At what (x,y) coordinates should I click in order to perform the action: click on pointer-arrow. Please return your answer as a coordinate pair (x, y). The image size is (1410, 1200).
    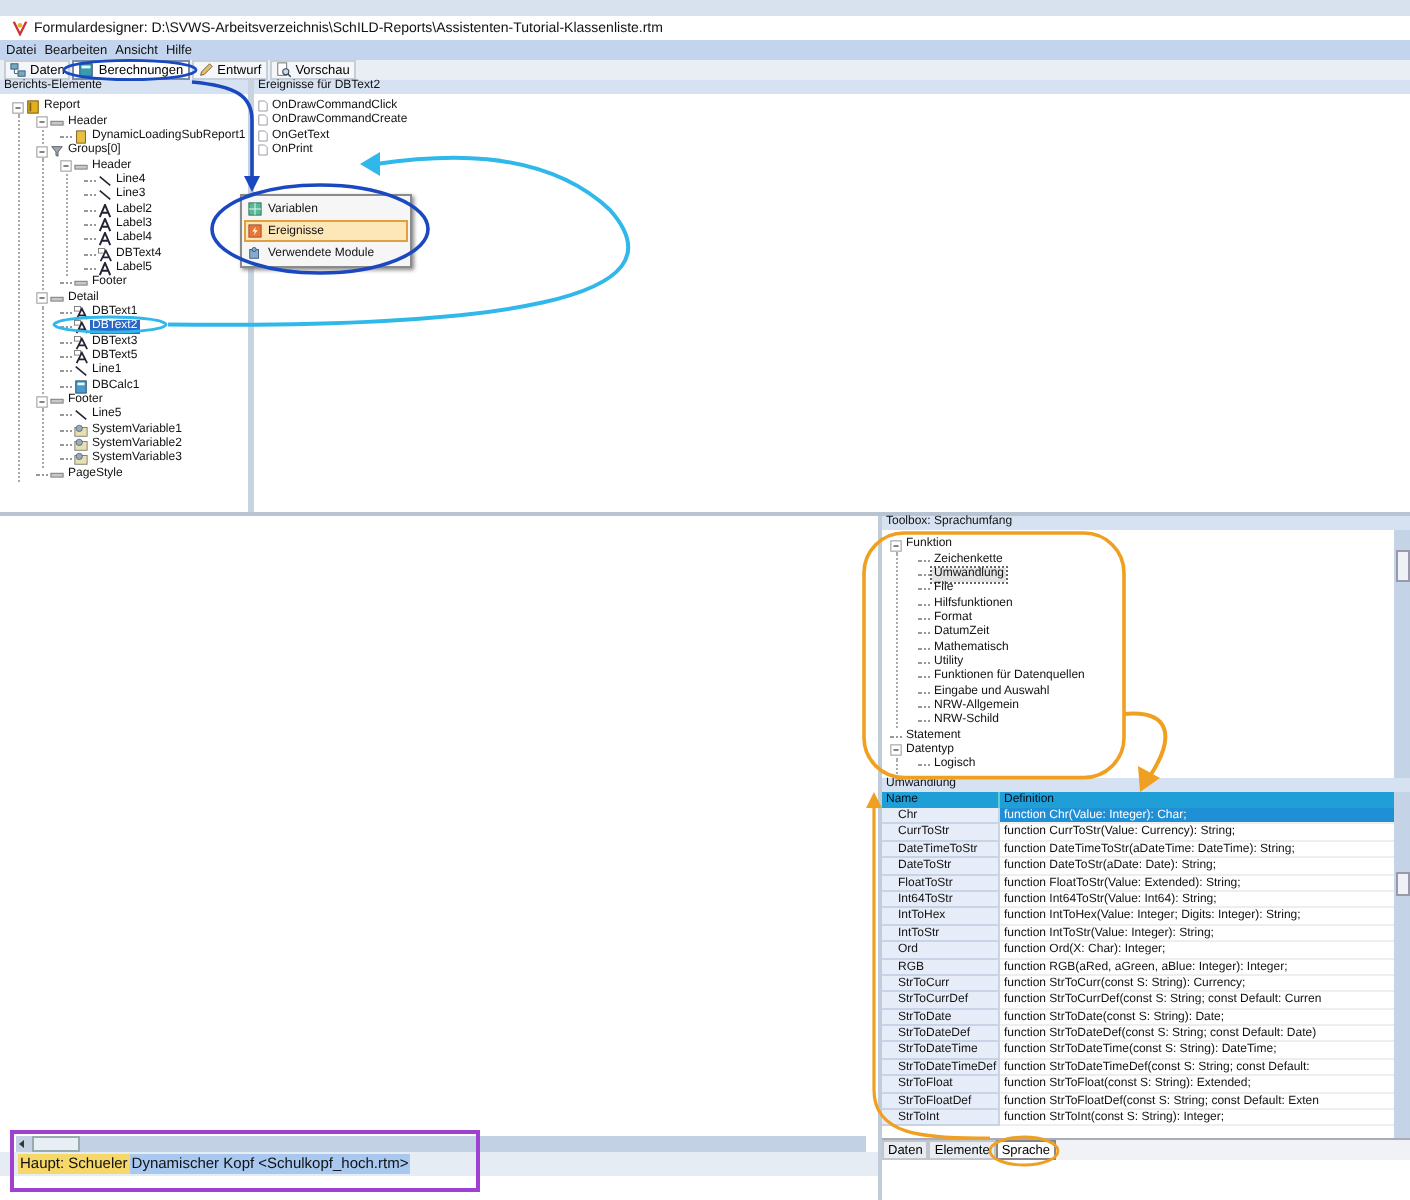
    Looking at the image, I should click on (1145, 751).